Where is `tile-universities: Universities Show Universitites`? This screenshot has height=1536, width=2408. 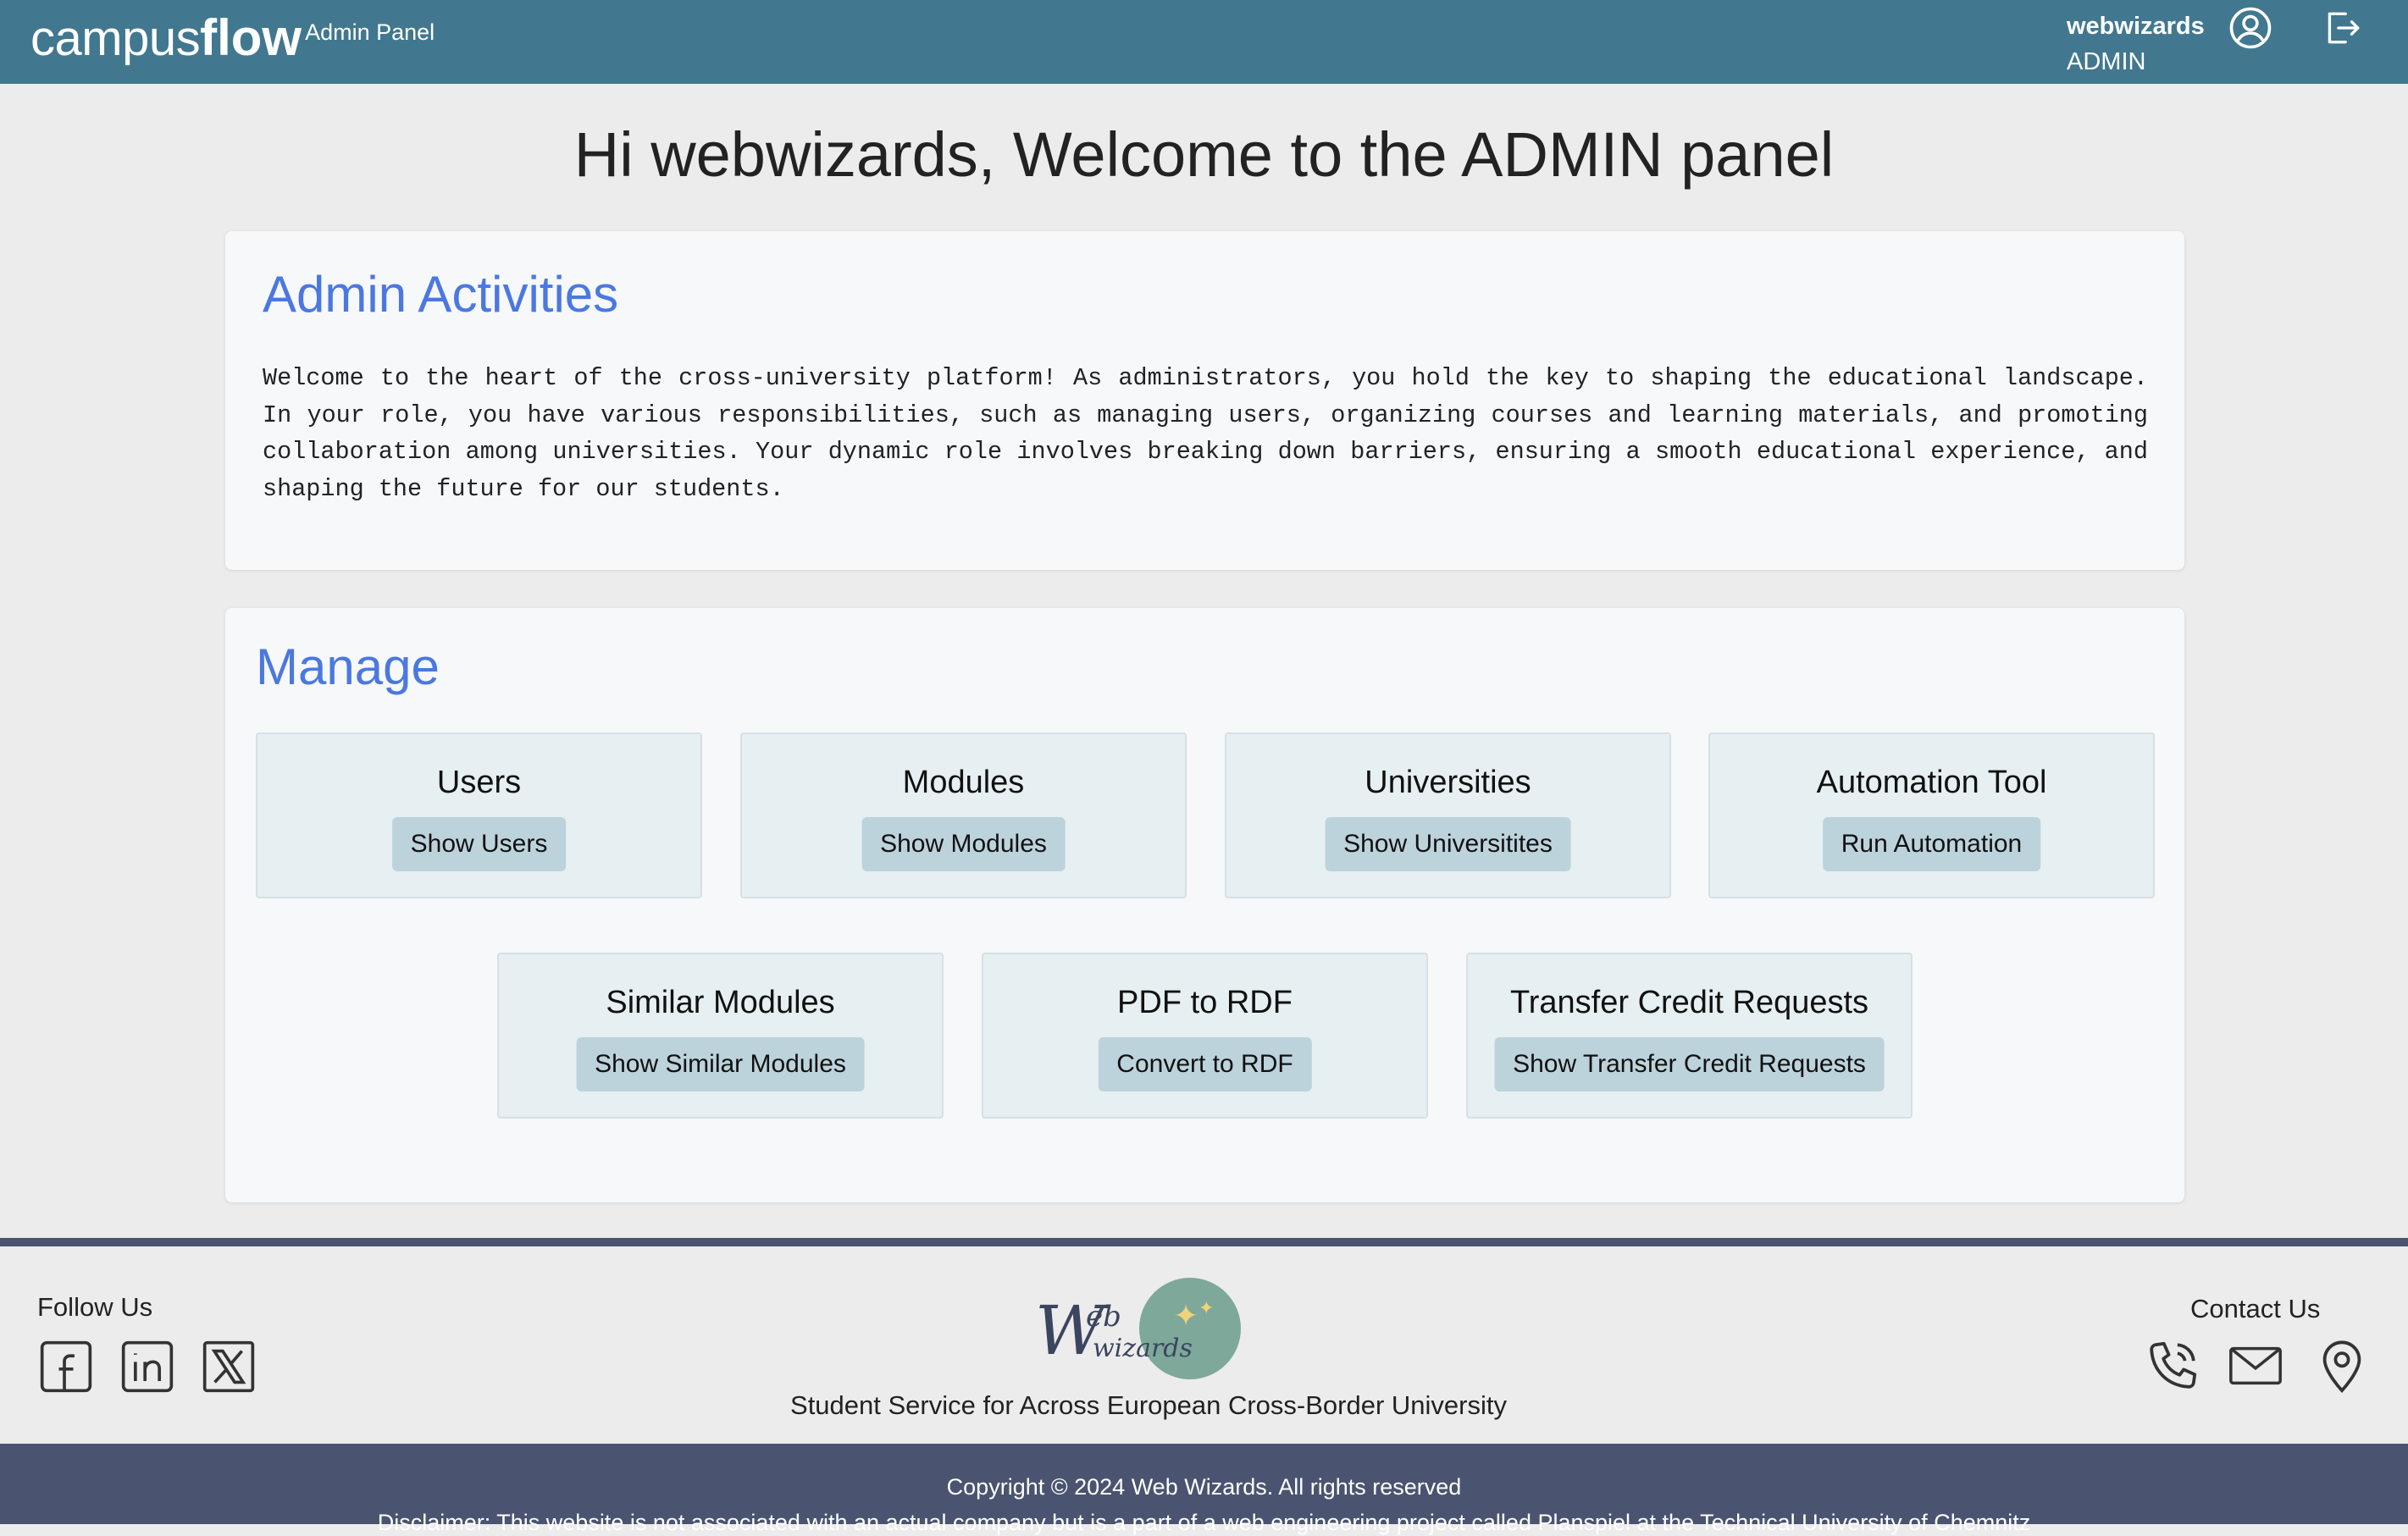 tile-universities: Universities Show Universitites is located at coordinates (1448, 815).